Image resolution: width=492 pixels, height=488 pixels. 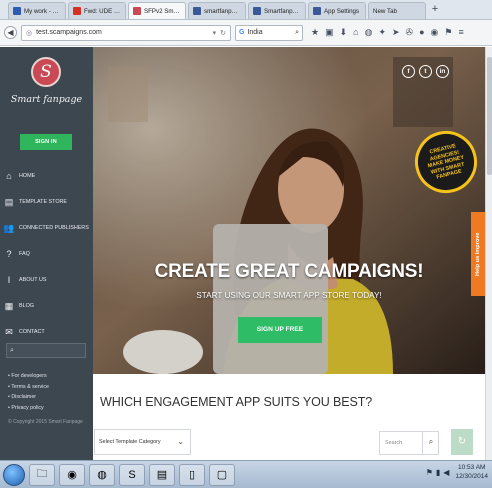 I want to click on linkedin-icon: in, so click(x=442, y=71).